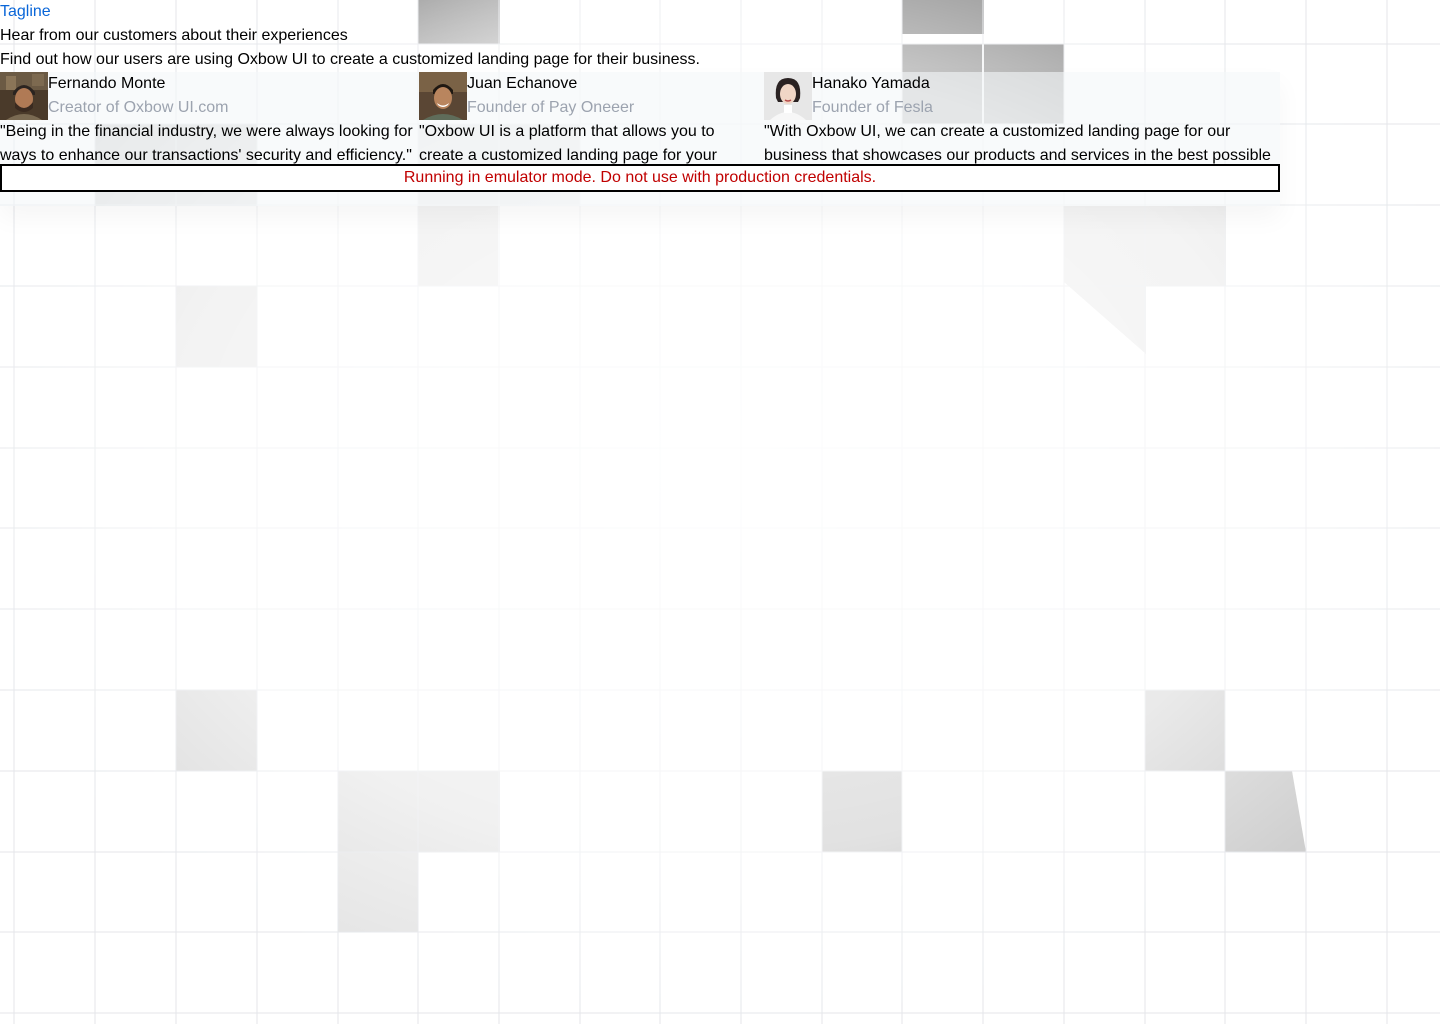 The image size is (1440, 1024). What do you see at coordinates (871, 83) in the screenshot?
I see `testimonial-name: Hanako Yamada` at bounding box center [871, 83].